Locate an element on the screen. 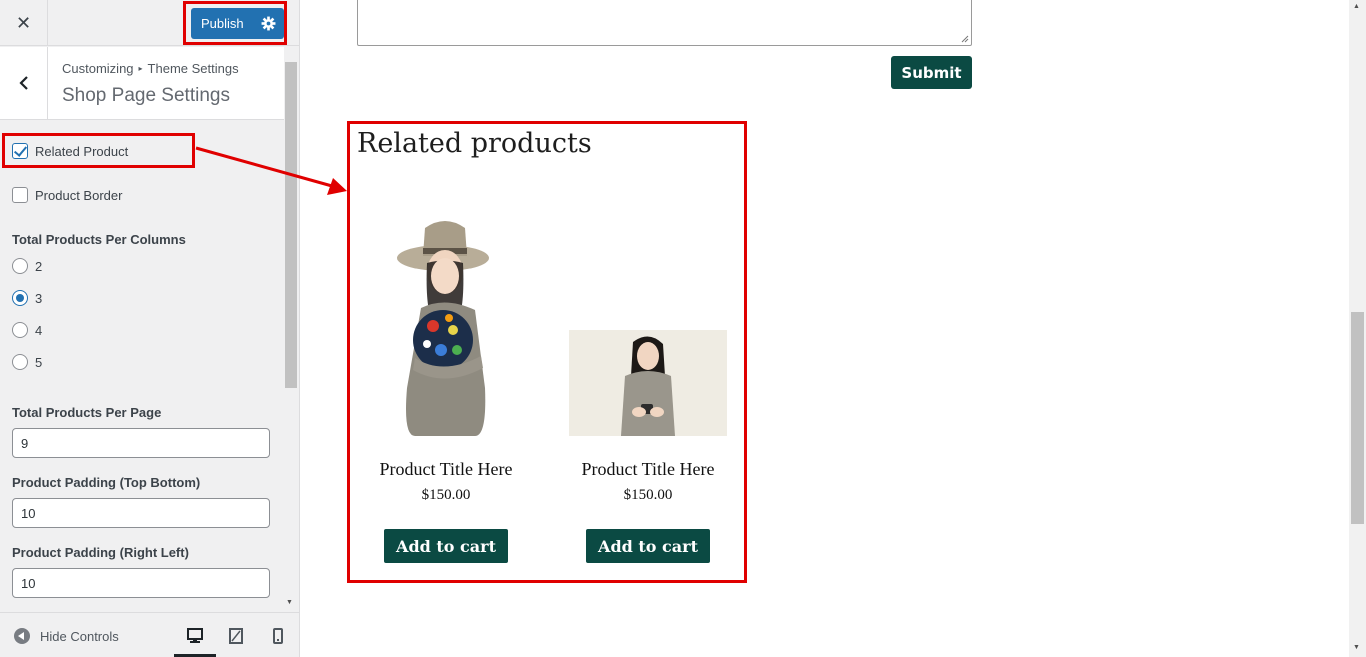 This screenshot has height=657, width=1366. padding-top-bottom-input is located at coordinates (141, 513).